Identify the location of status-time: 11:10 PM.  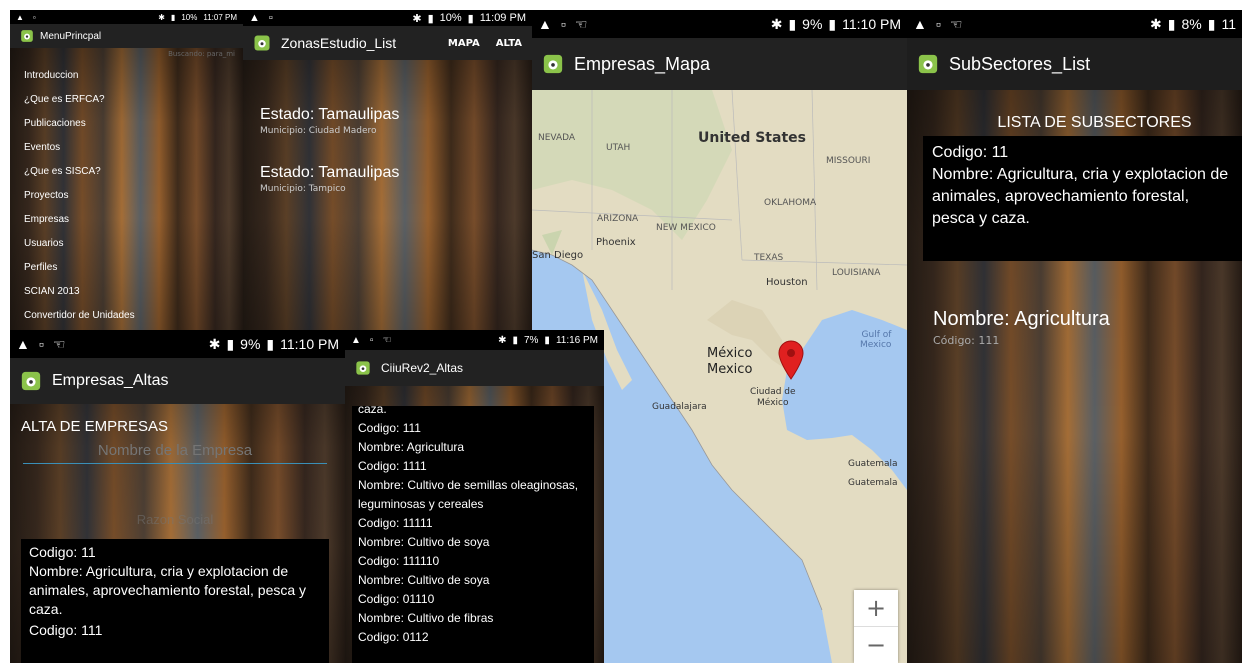
(871, 24).